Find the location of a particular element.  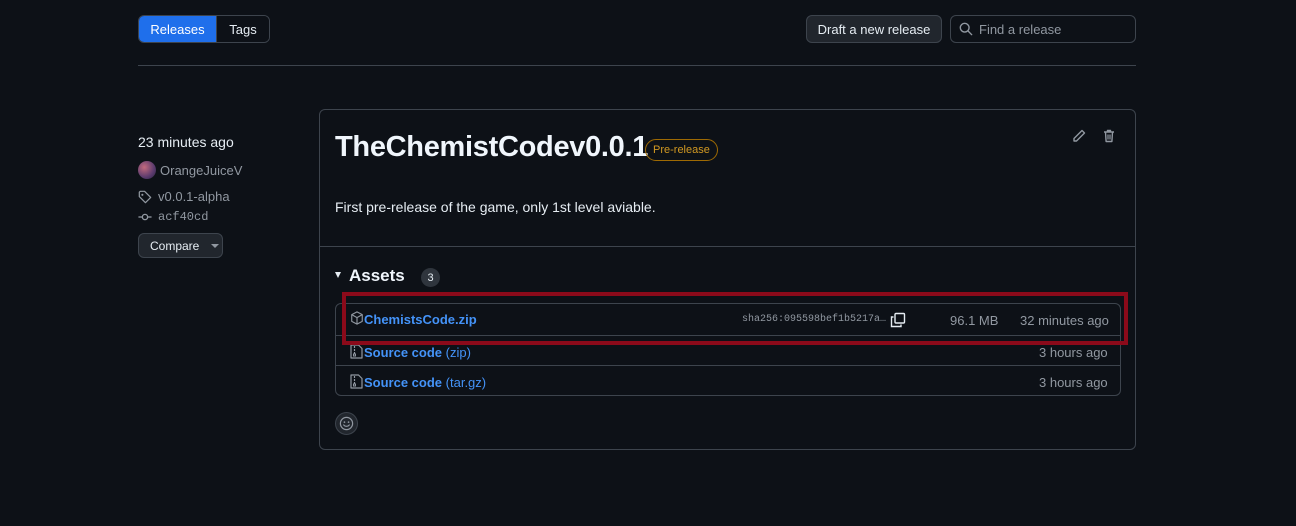

source-targz-name: Source code is located at coordinates (403, 382).